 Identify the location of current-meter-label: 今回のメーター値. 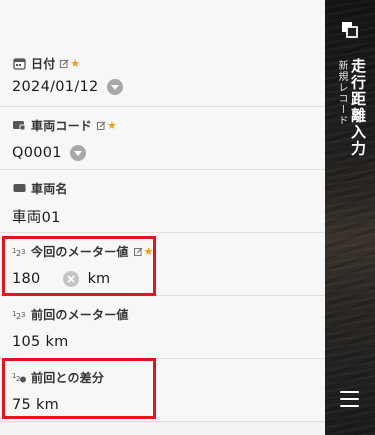
(80, 251).